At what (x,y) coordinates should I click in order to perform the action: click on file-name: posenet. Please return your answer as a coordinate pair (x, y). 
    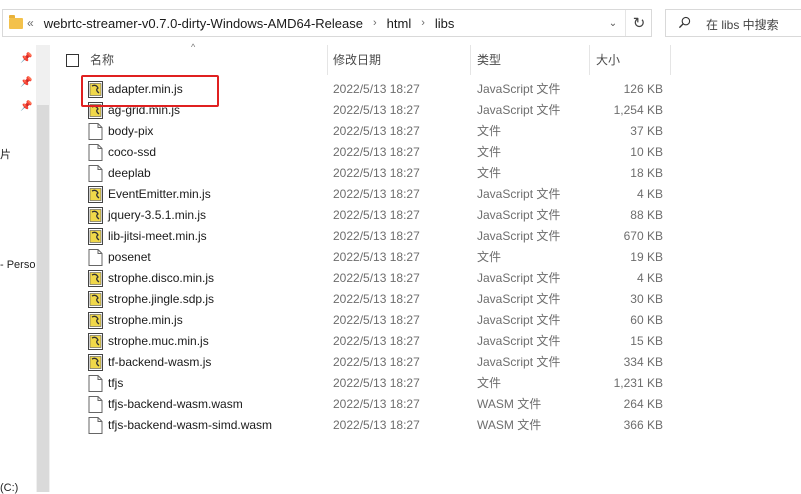
    Looking at the image, I should click on (129, 257).